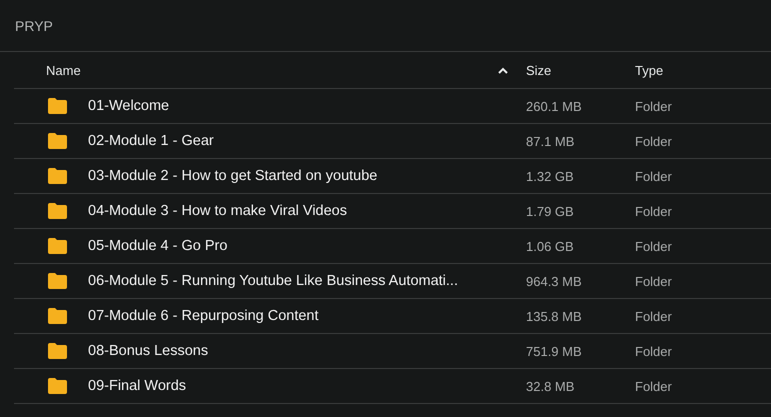  What do you see at coordinates (649, 70) in the screenshot?
I see `column-header: Type` at bounding box center [649, 70].